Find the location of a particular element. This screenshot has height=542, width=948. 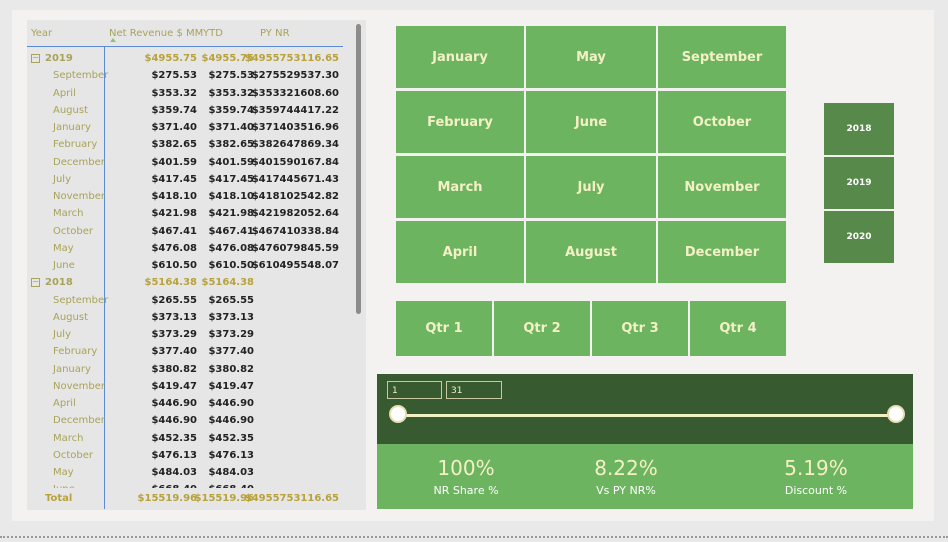

net-revenue-cell: $5164.38 is located at coordinates (170, 283).